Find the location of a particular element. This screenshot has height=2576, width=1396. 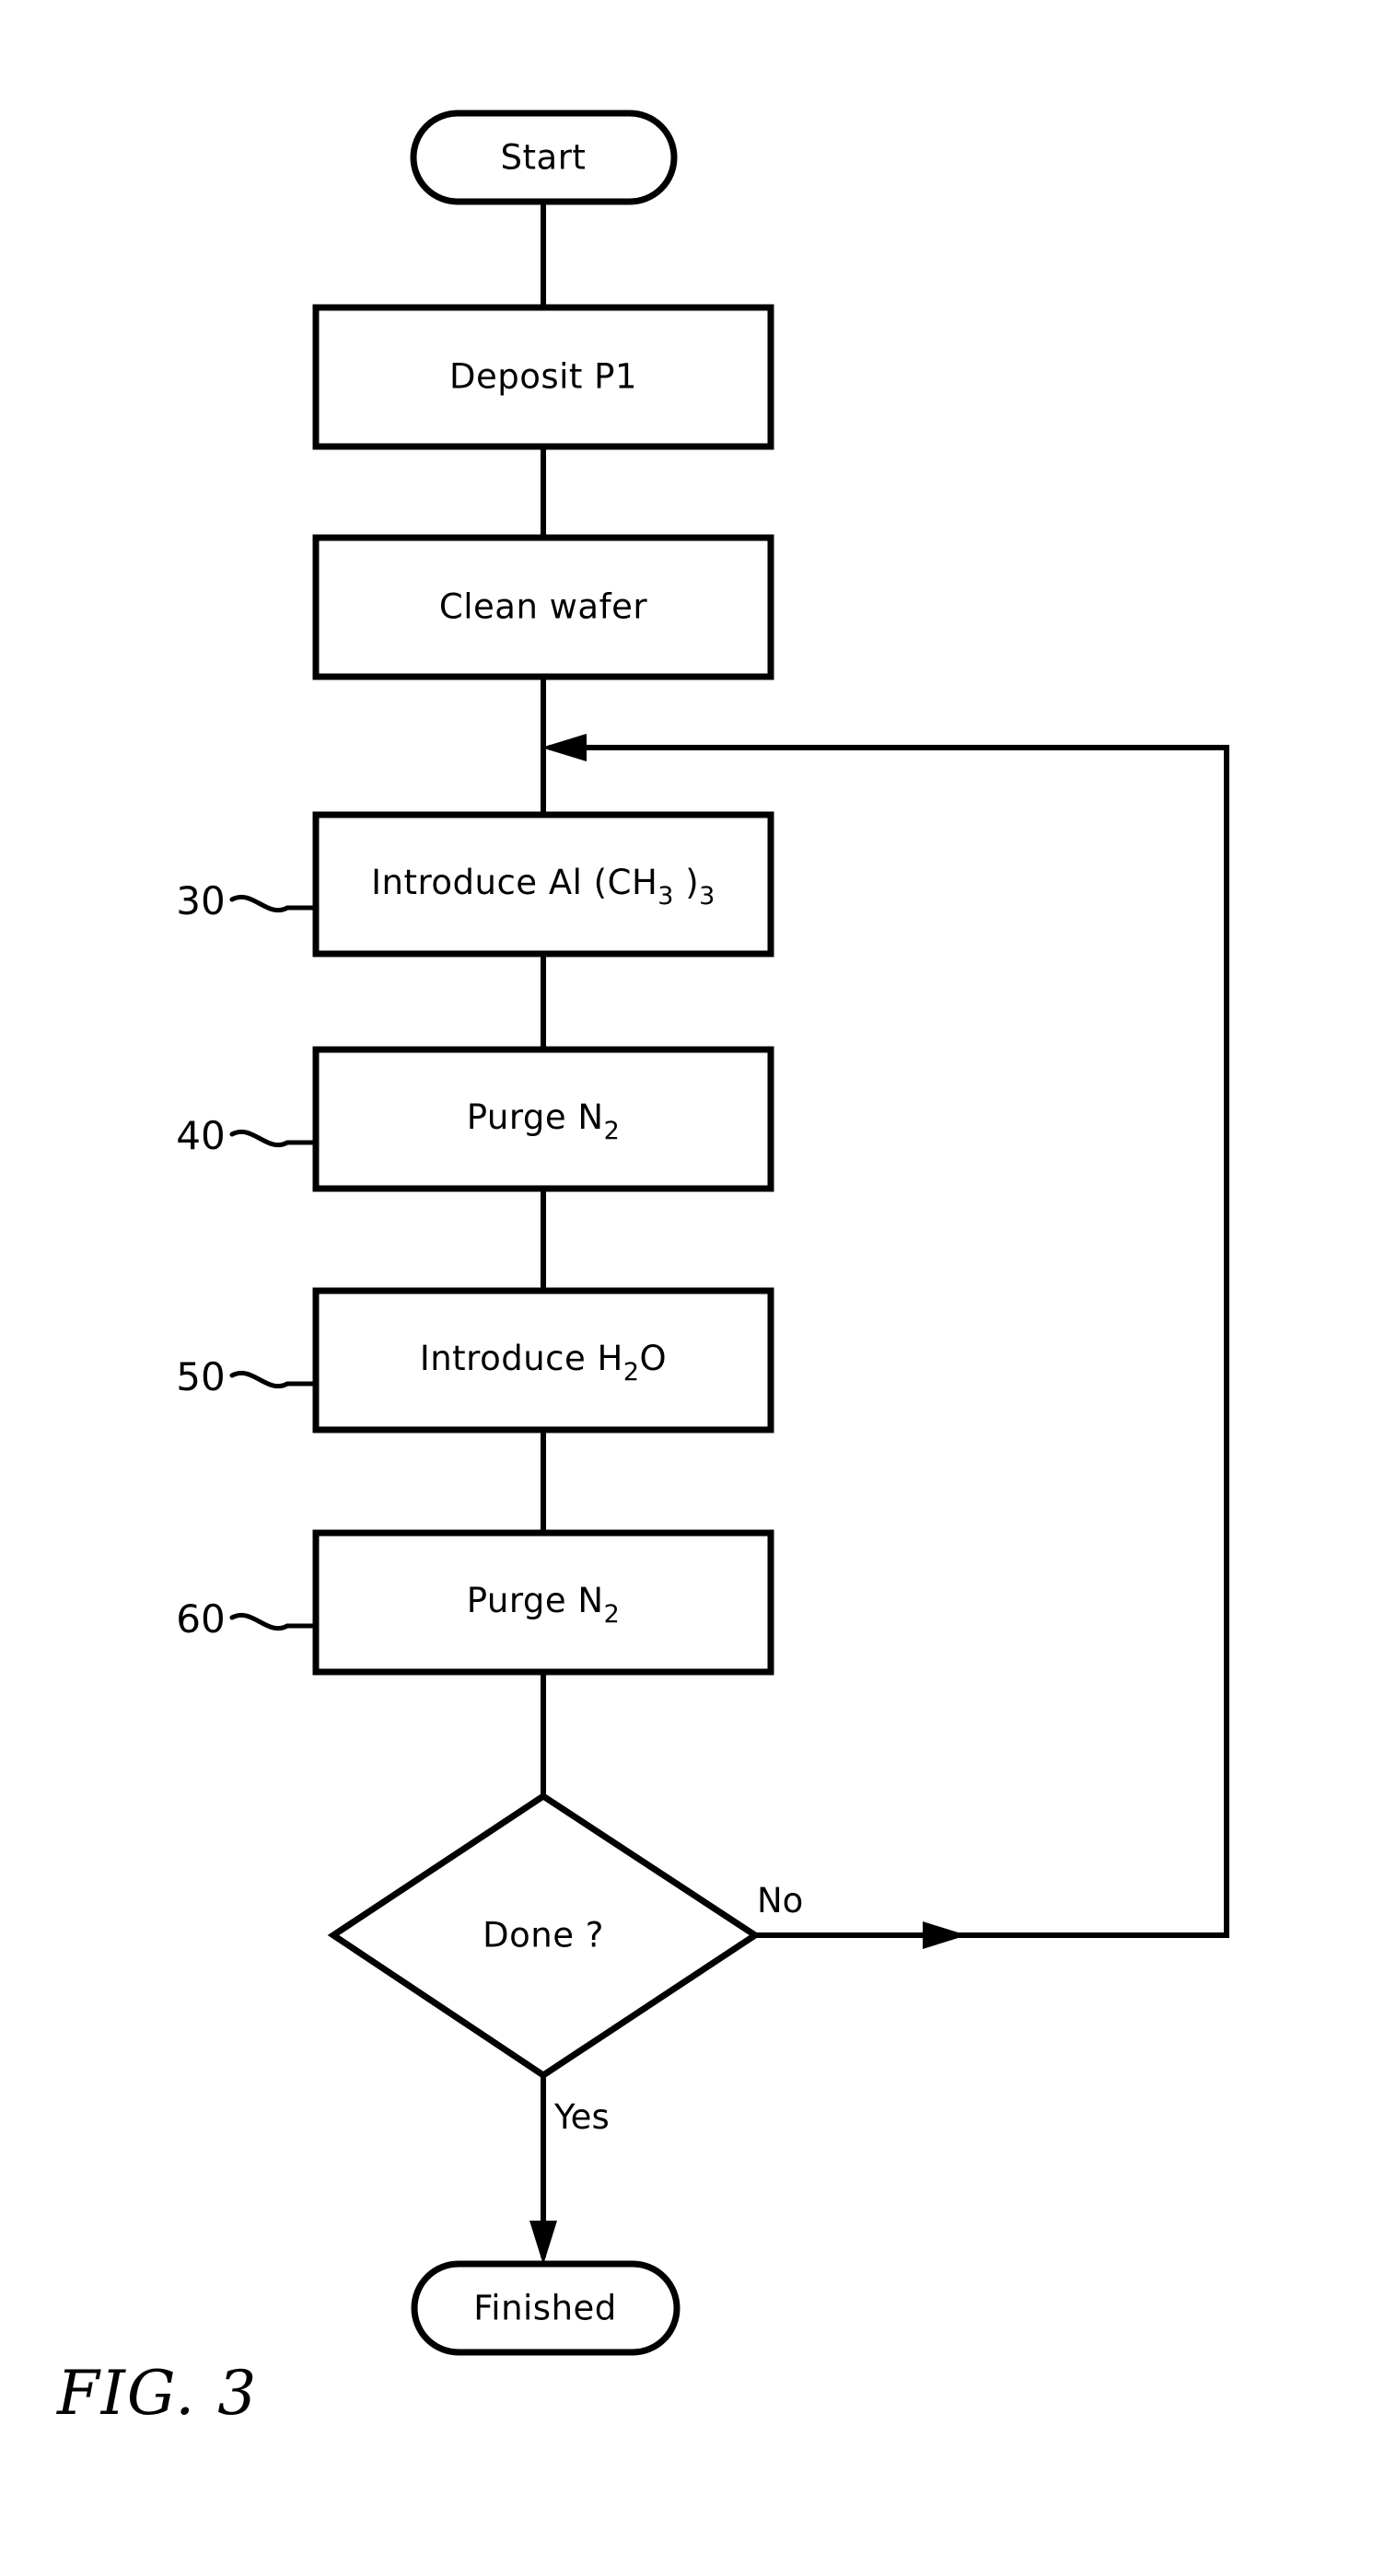

node-introduce-h2o: Introduce H2O is located at coordinates (543, 1360).